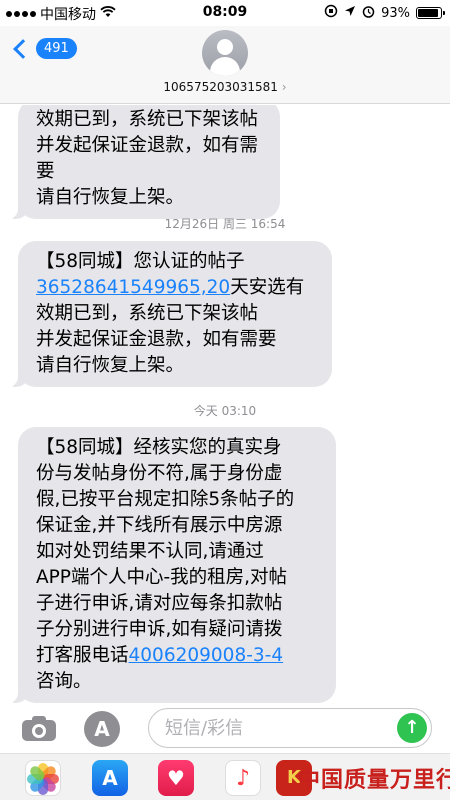 The image size is (450, 800). What do you see at coordinates (395, 13) in the screenshot?
I see `battery-percent: 93%` at bounding box center [395, 13].